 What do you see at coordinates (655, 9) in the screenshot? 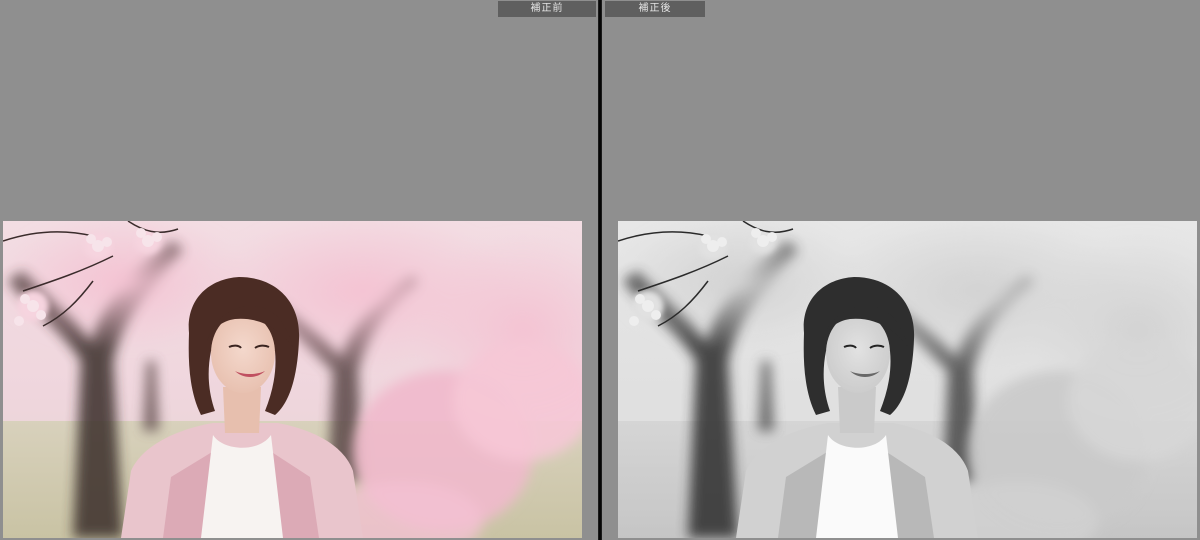
I see `after-label: 補正後` at bounding box center [655, 9].